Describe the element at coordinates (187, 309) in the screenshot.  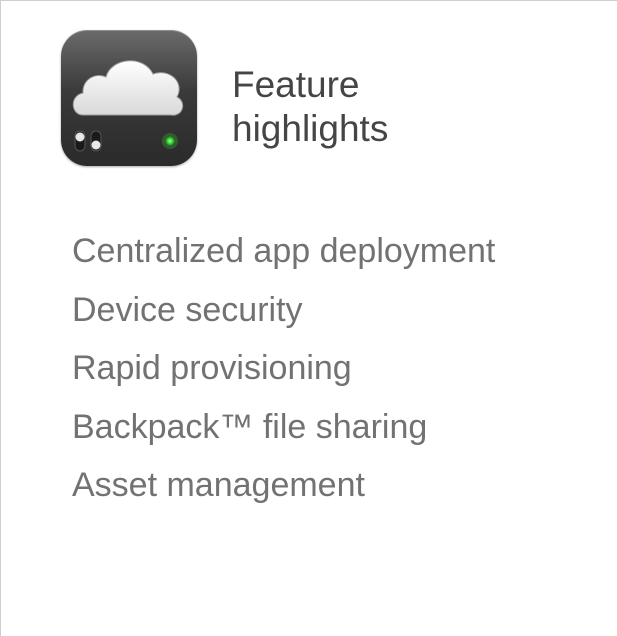
I see `feature-item: Device security` at that location.